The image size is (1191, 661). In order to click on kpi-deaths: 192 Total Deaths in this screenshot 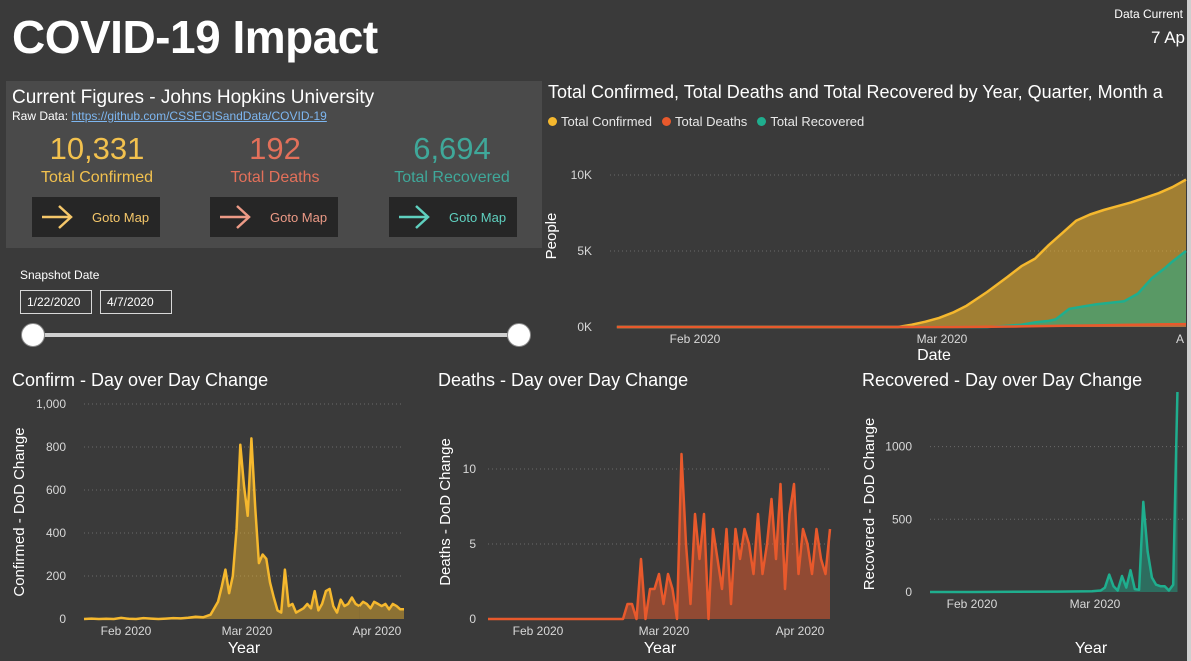, I will do `click(275, 159)`.